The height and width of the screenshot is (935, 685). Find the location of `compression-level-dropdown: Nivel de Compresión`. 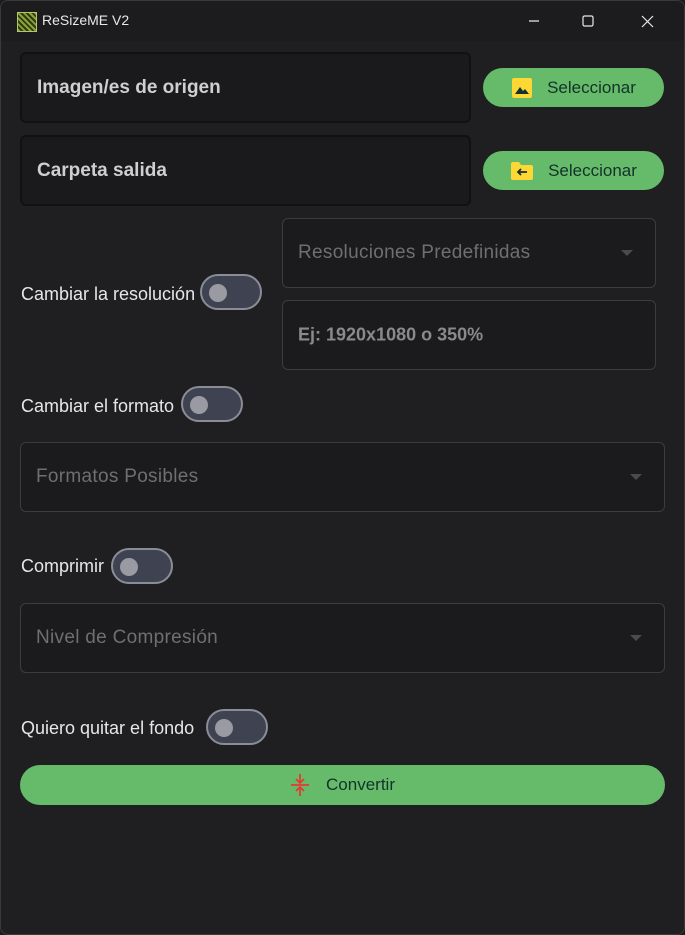

compression-level-dropdown: Nivel de Compresión is located at coordinates (342, 638).